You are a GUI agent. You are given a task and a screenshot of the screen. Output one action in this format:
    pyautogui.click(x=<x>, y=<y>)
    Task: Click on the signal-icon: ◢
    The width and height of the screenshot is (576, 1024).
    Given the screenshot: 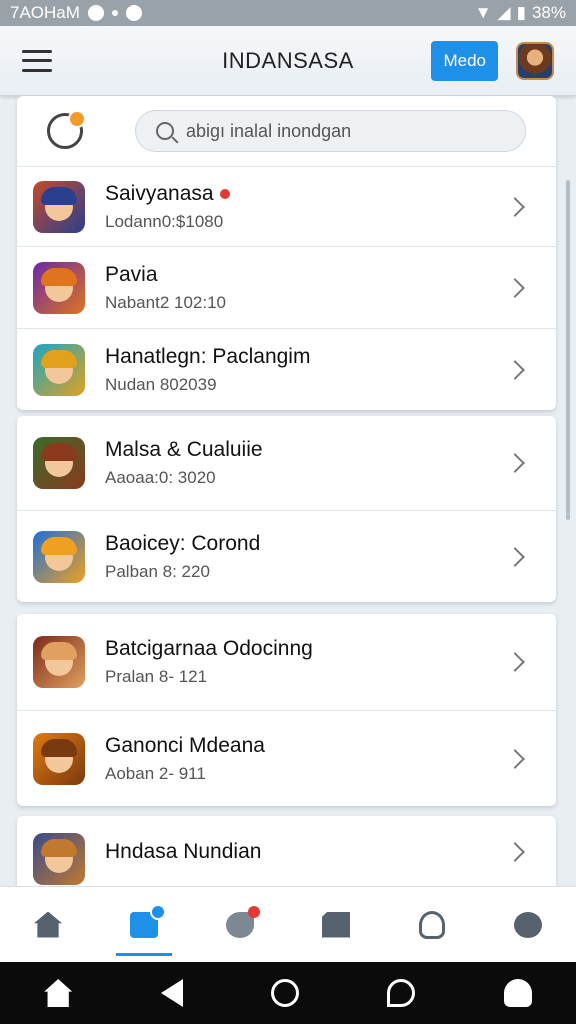 What is the action you would take?
    pyautogui.click(x=504, y=12)
    